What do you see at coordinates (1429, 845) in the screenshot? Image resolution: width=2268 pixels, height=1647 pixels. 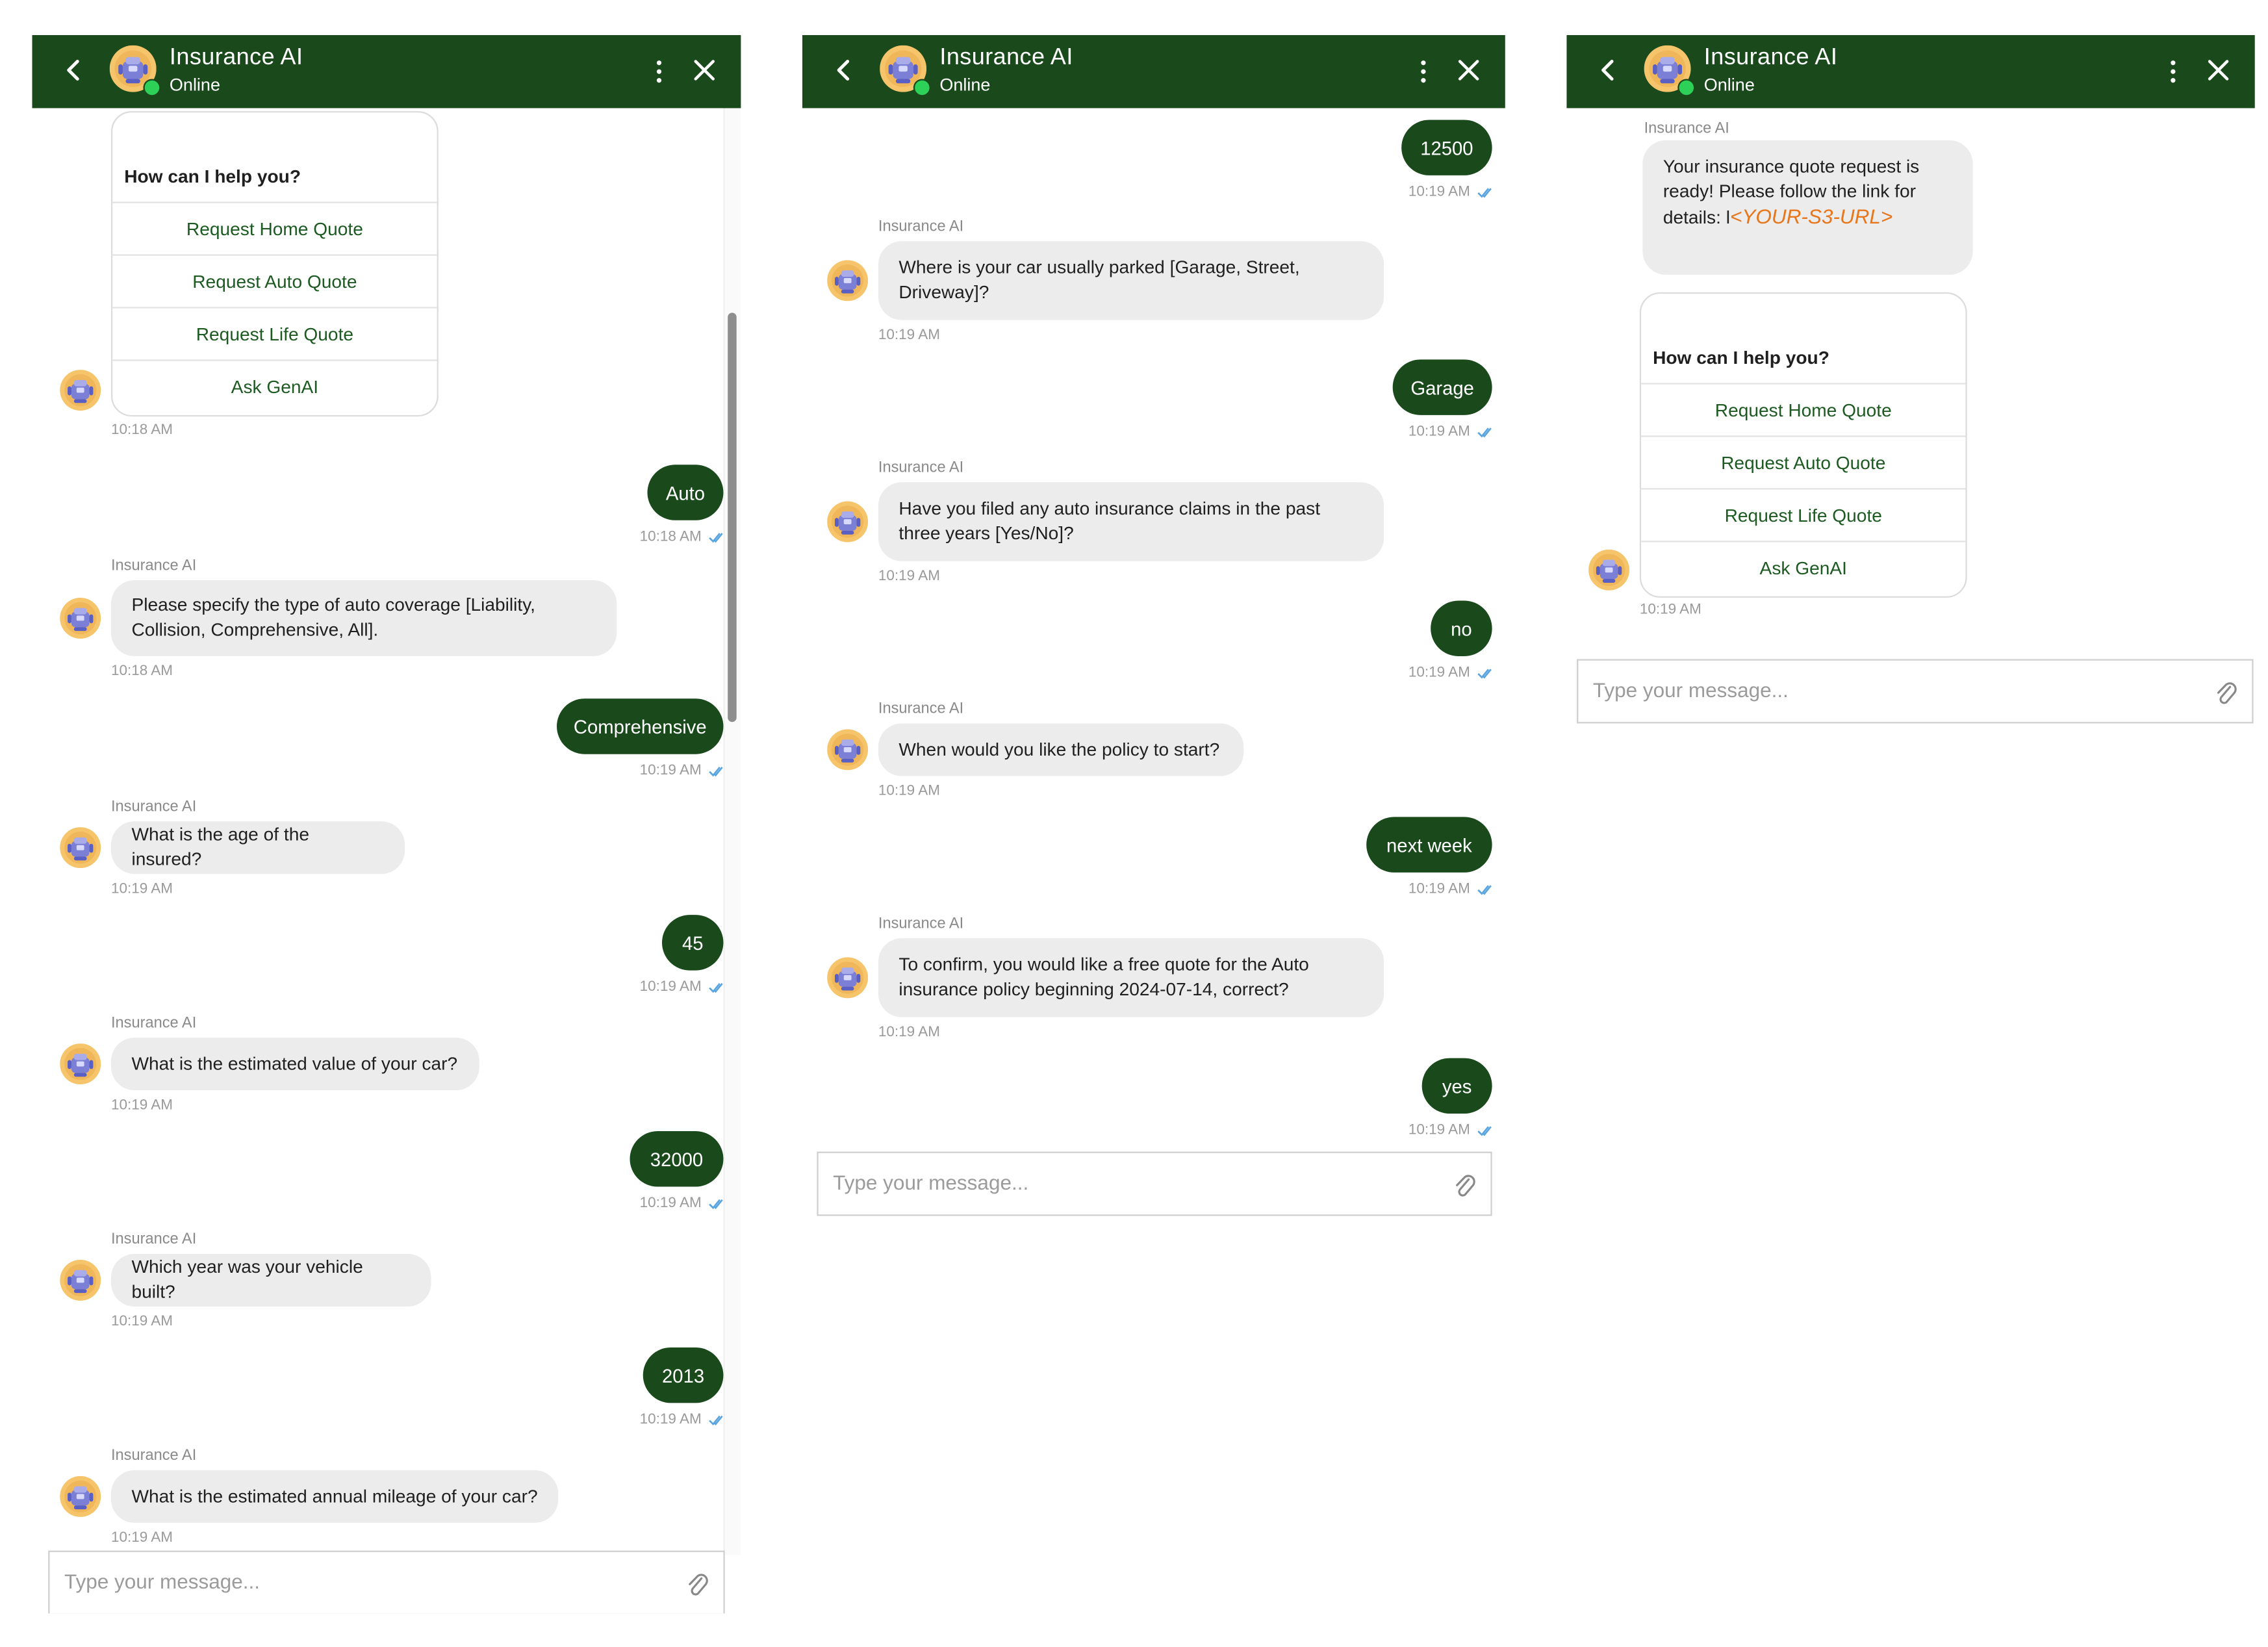 I see `user-message: next week` at bounding box center [1429, 845].